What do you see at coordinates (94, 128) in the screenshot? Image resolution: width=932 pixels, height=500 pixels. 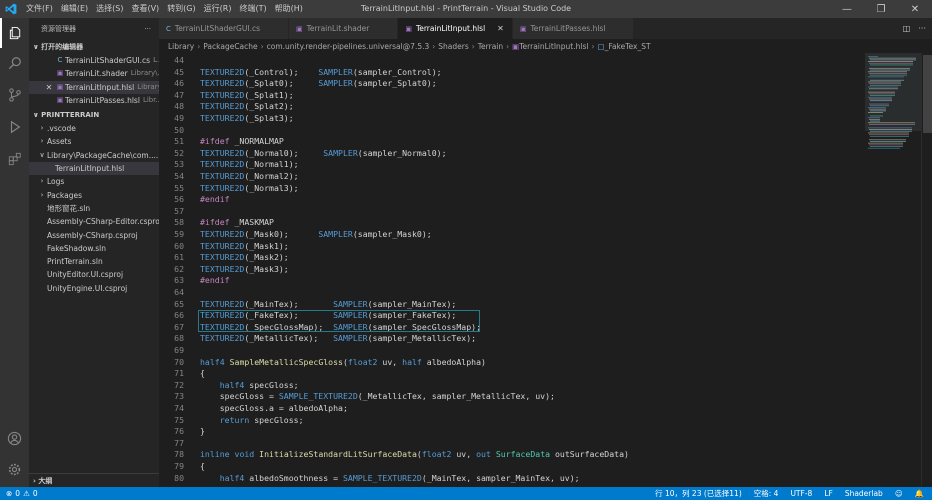 I see `tree-item: › .vscode` at bounding box center [94, 128].